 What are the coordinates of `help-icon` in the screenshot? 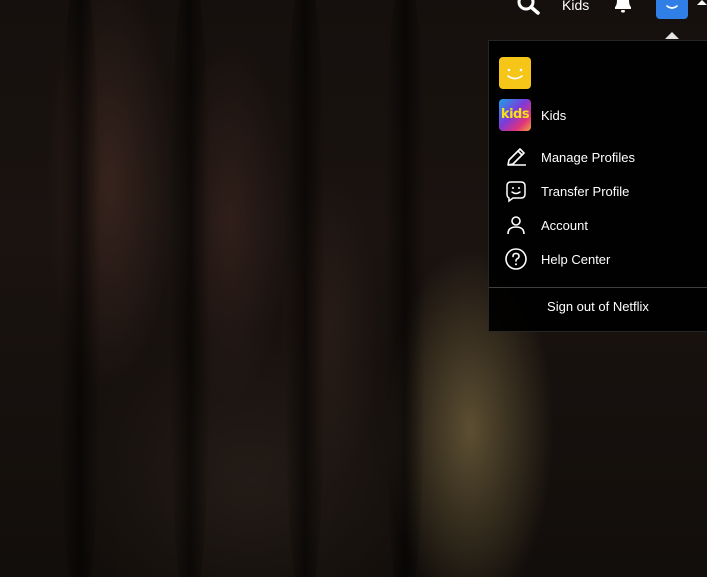 It's located at (516, 259).